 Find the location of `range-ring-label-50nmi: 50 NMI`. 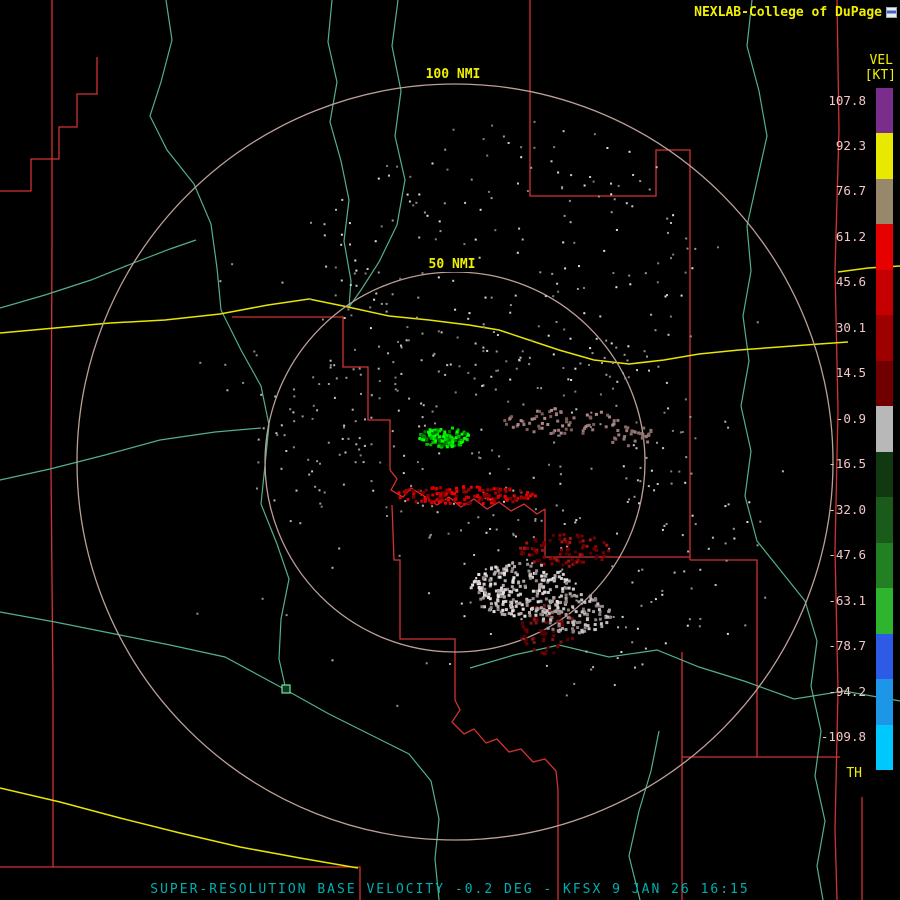

range-ring-label-50nmi: 50 NMI is located at coordinates (452, 264).